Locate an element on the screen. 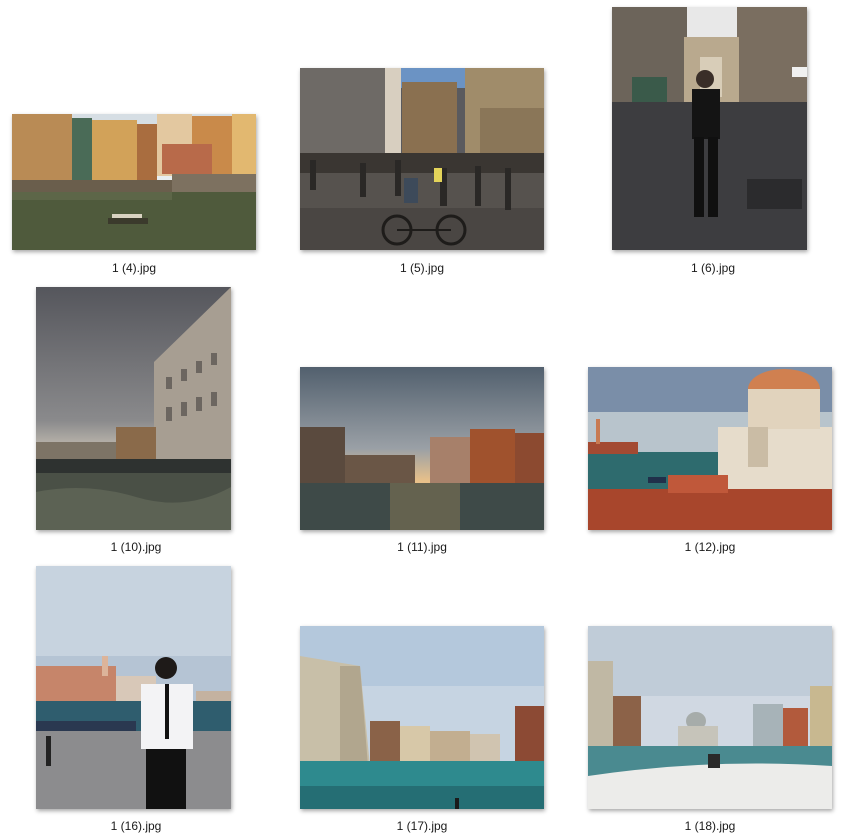 Image resolution: width=843 pixels, height=833 pixels. file-name-label: 1 (11).jpg is located at coordinates (422, 547).